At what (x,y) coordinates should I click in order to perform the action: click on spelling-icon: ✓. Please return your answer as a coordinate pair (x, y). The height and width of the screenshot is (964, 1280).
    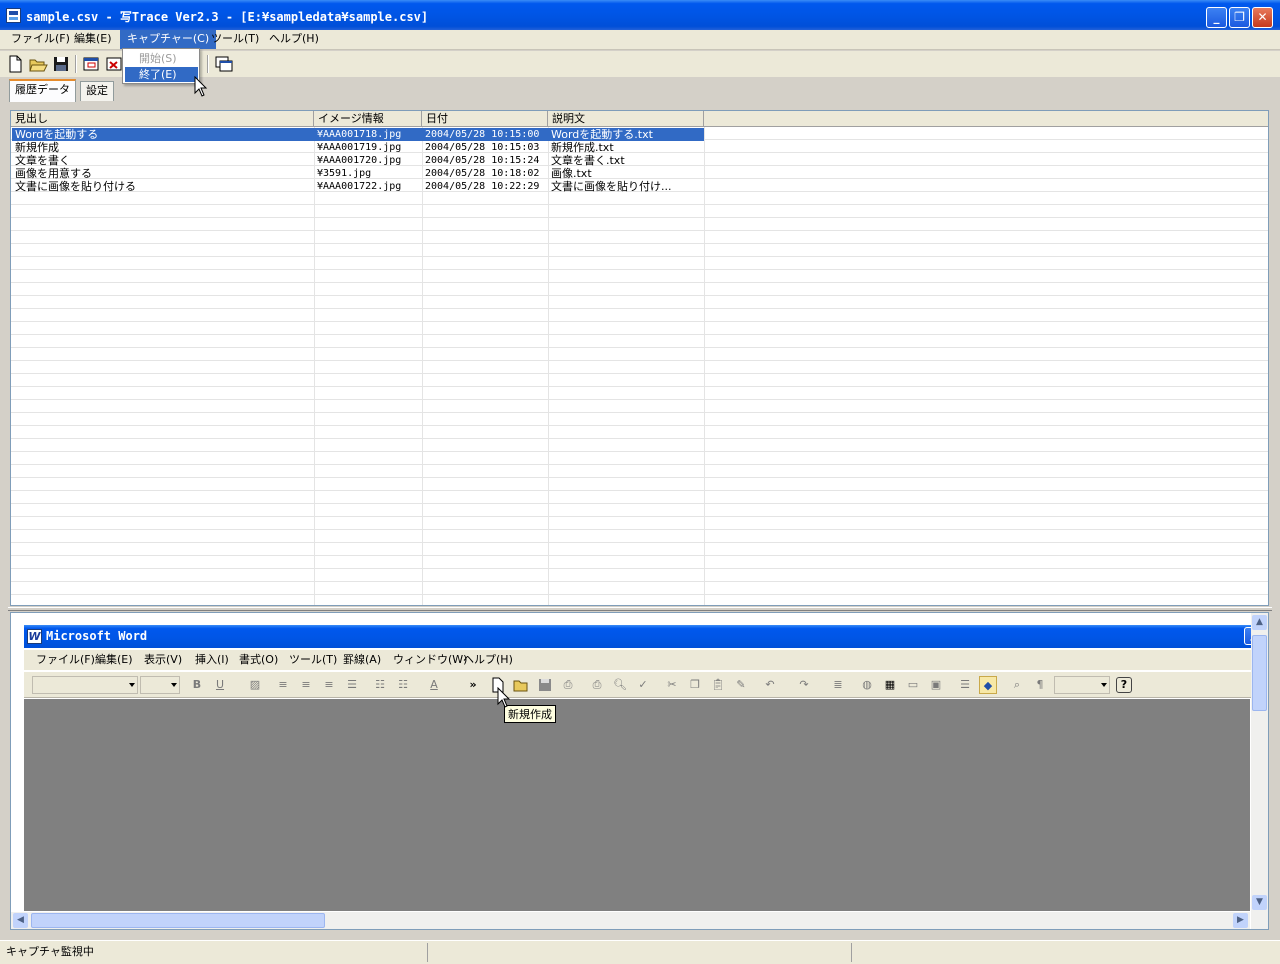
    Looking at the image, I should click on (643, 685).